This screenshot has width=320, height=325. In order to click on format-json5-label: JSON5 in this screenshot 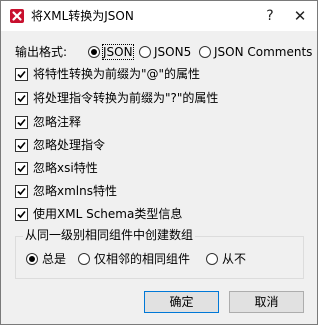, I will do `click(172, 52)`.